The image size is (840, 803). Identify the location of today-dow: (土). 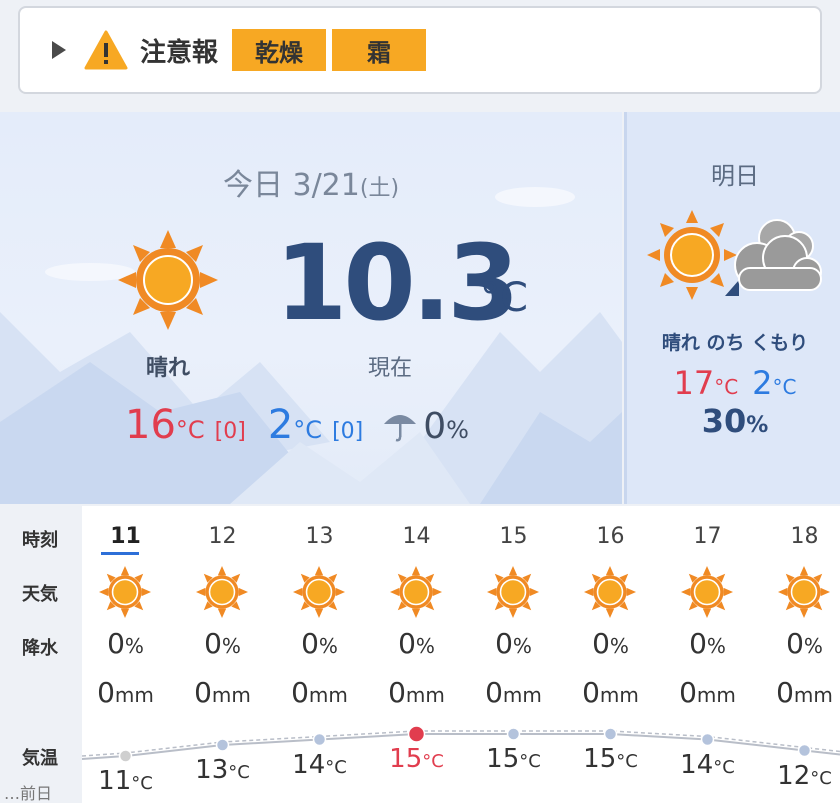
(379, 188).